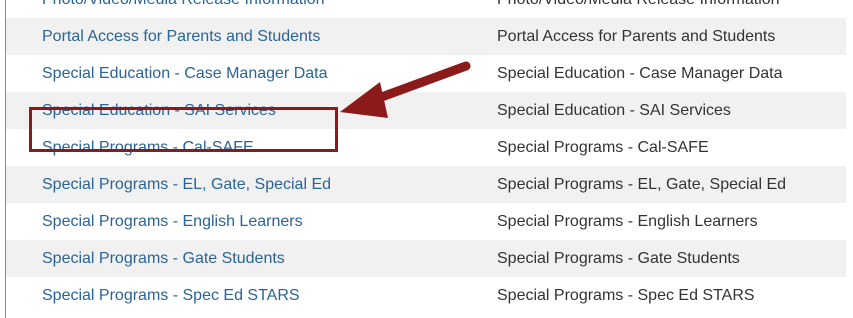  Describe the element at coordinates (636, 36) in the screenshot. I see `row-description: Portal Access for Parents and Students` at that location.